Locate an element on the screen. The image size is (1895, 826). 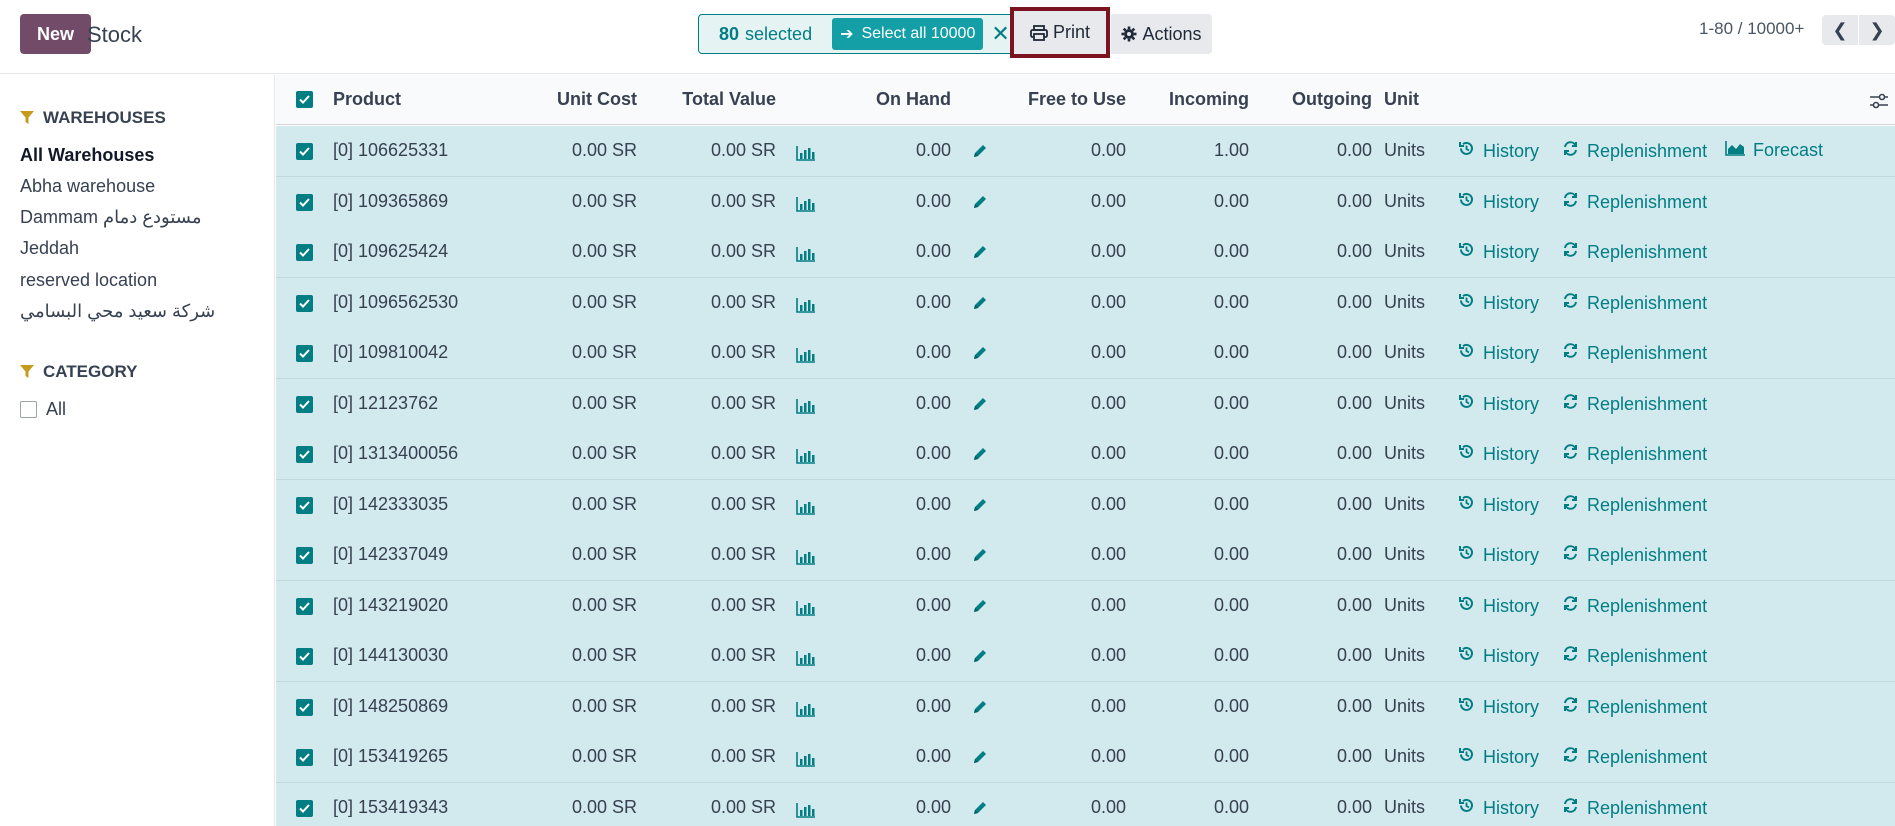
cell-product: [0] 148250869 is located at coordinates (390, 706).